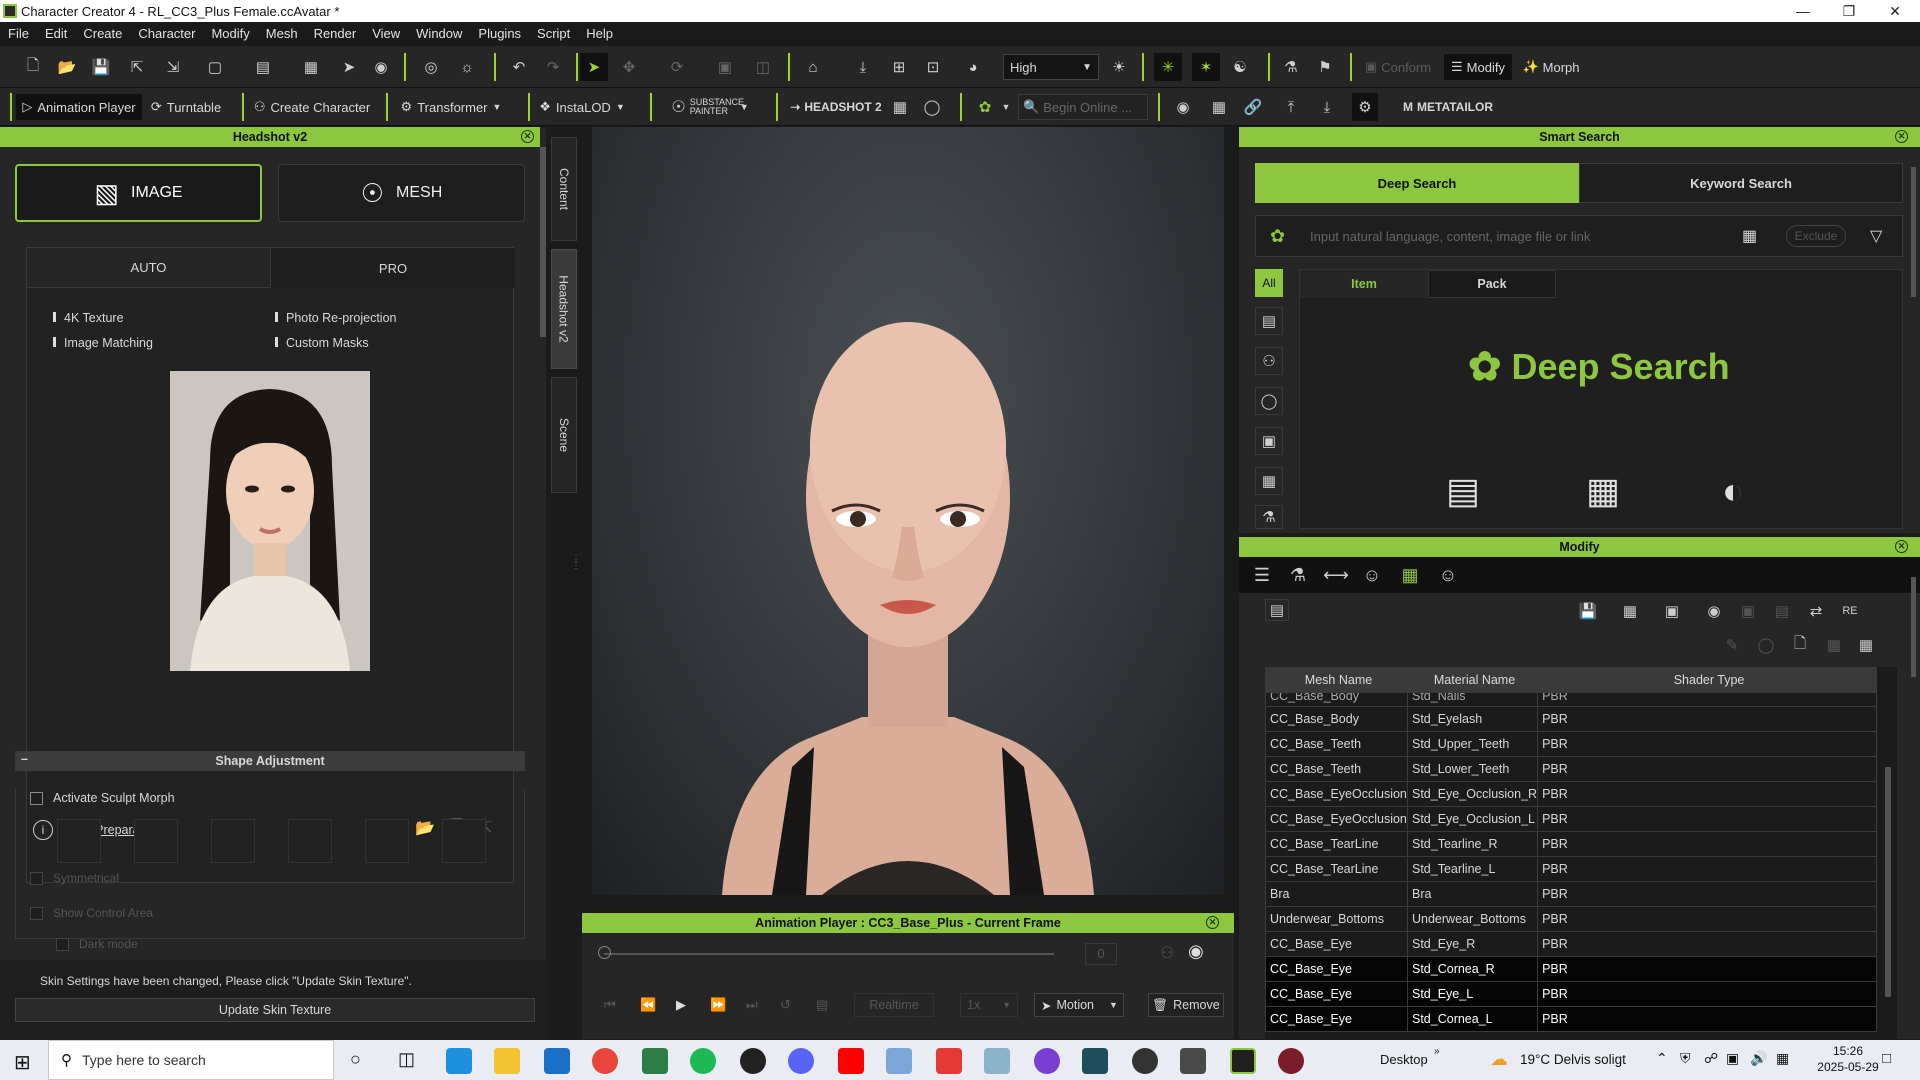 This screenshot has width=1920, height=1080. What do you see at coordinates (431, 67) in the screenshot?
I see `camera-icon: ◎` at bounding box center [431, 67].